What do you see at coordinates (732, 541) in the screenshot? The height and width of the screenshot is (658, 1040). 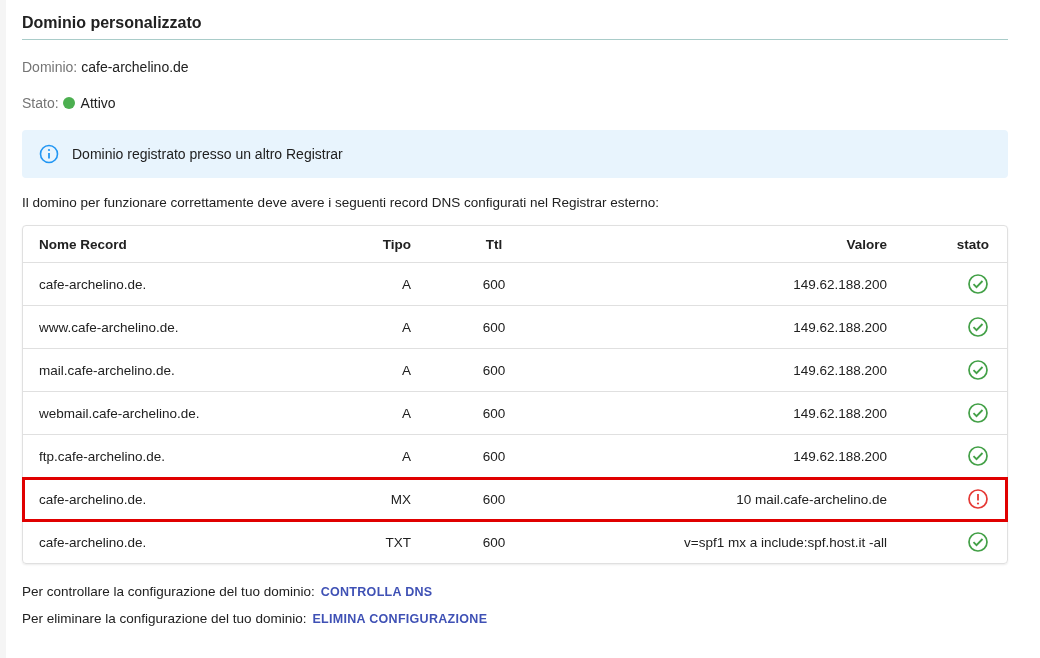 I see `table-cell: v=spf1 mx a include:spf.host.it -all` at bounding box center [732, 541].